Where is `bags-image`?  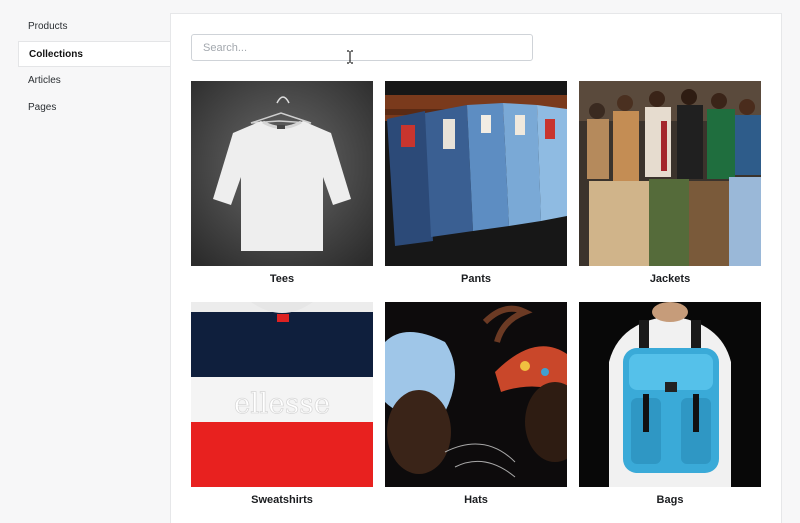 bags-image is located at coordinates (670, 394).